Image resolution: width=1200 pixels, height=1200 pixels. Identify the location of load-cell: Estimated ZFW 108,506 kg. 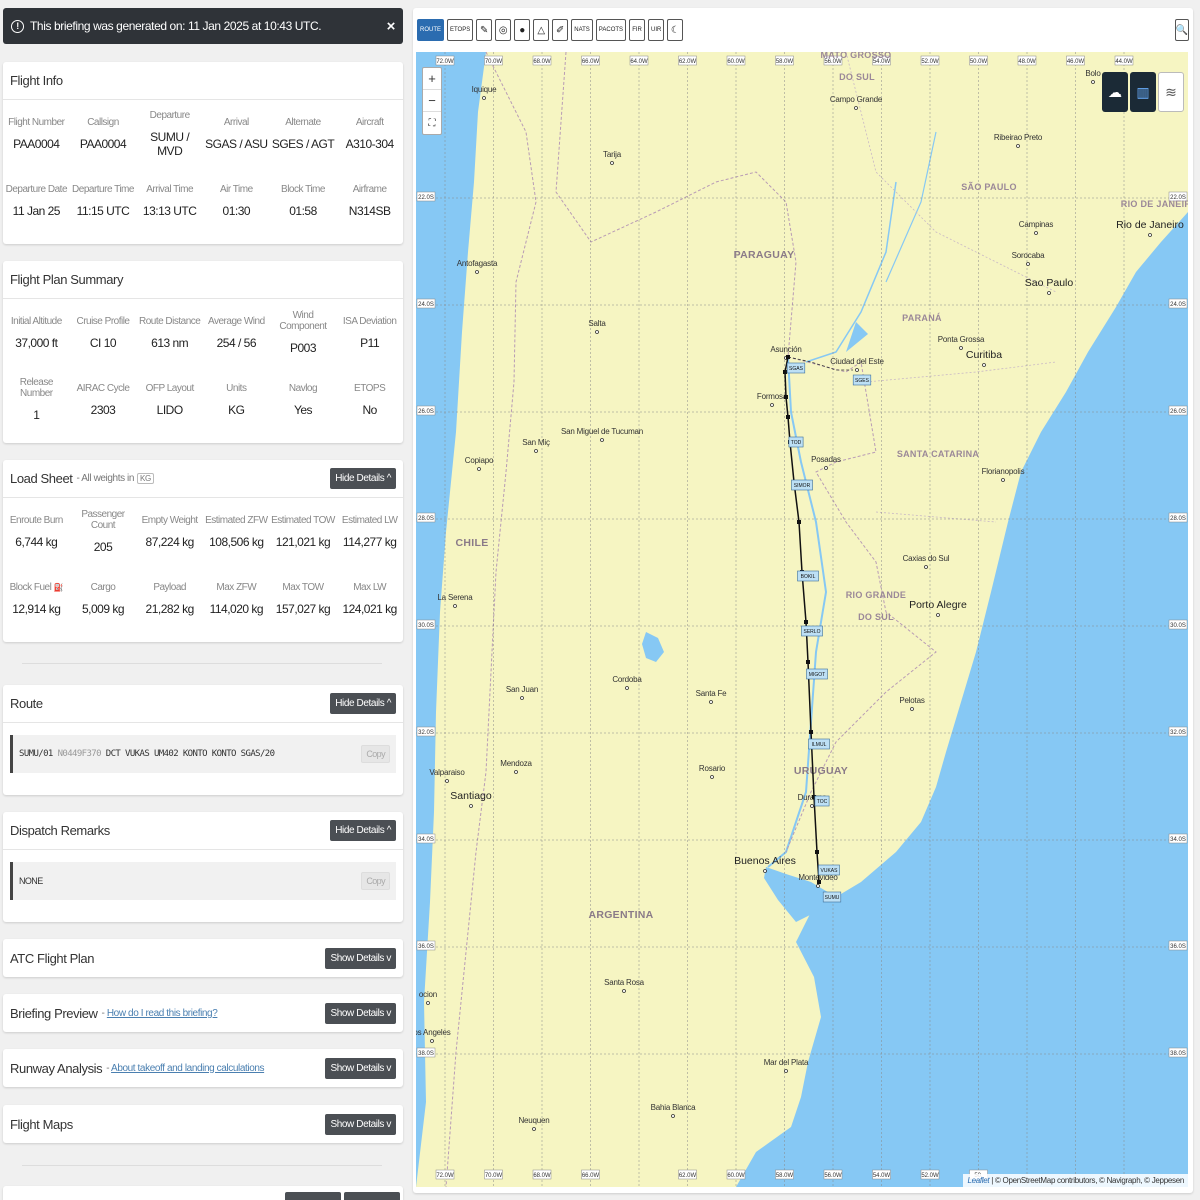
(236, 531).